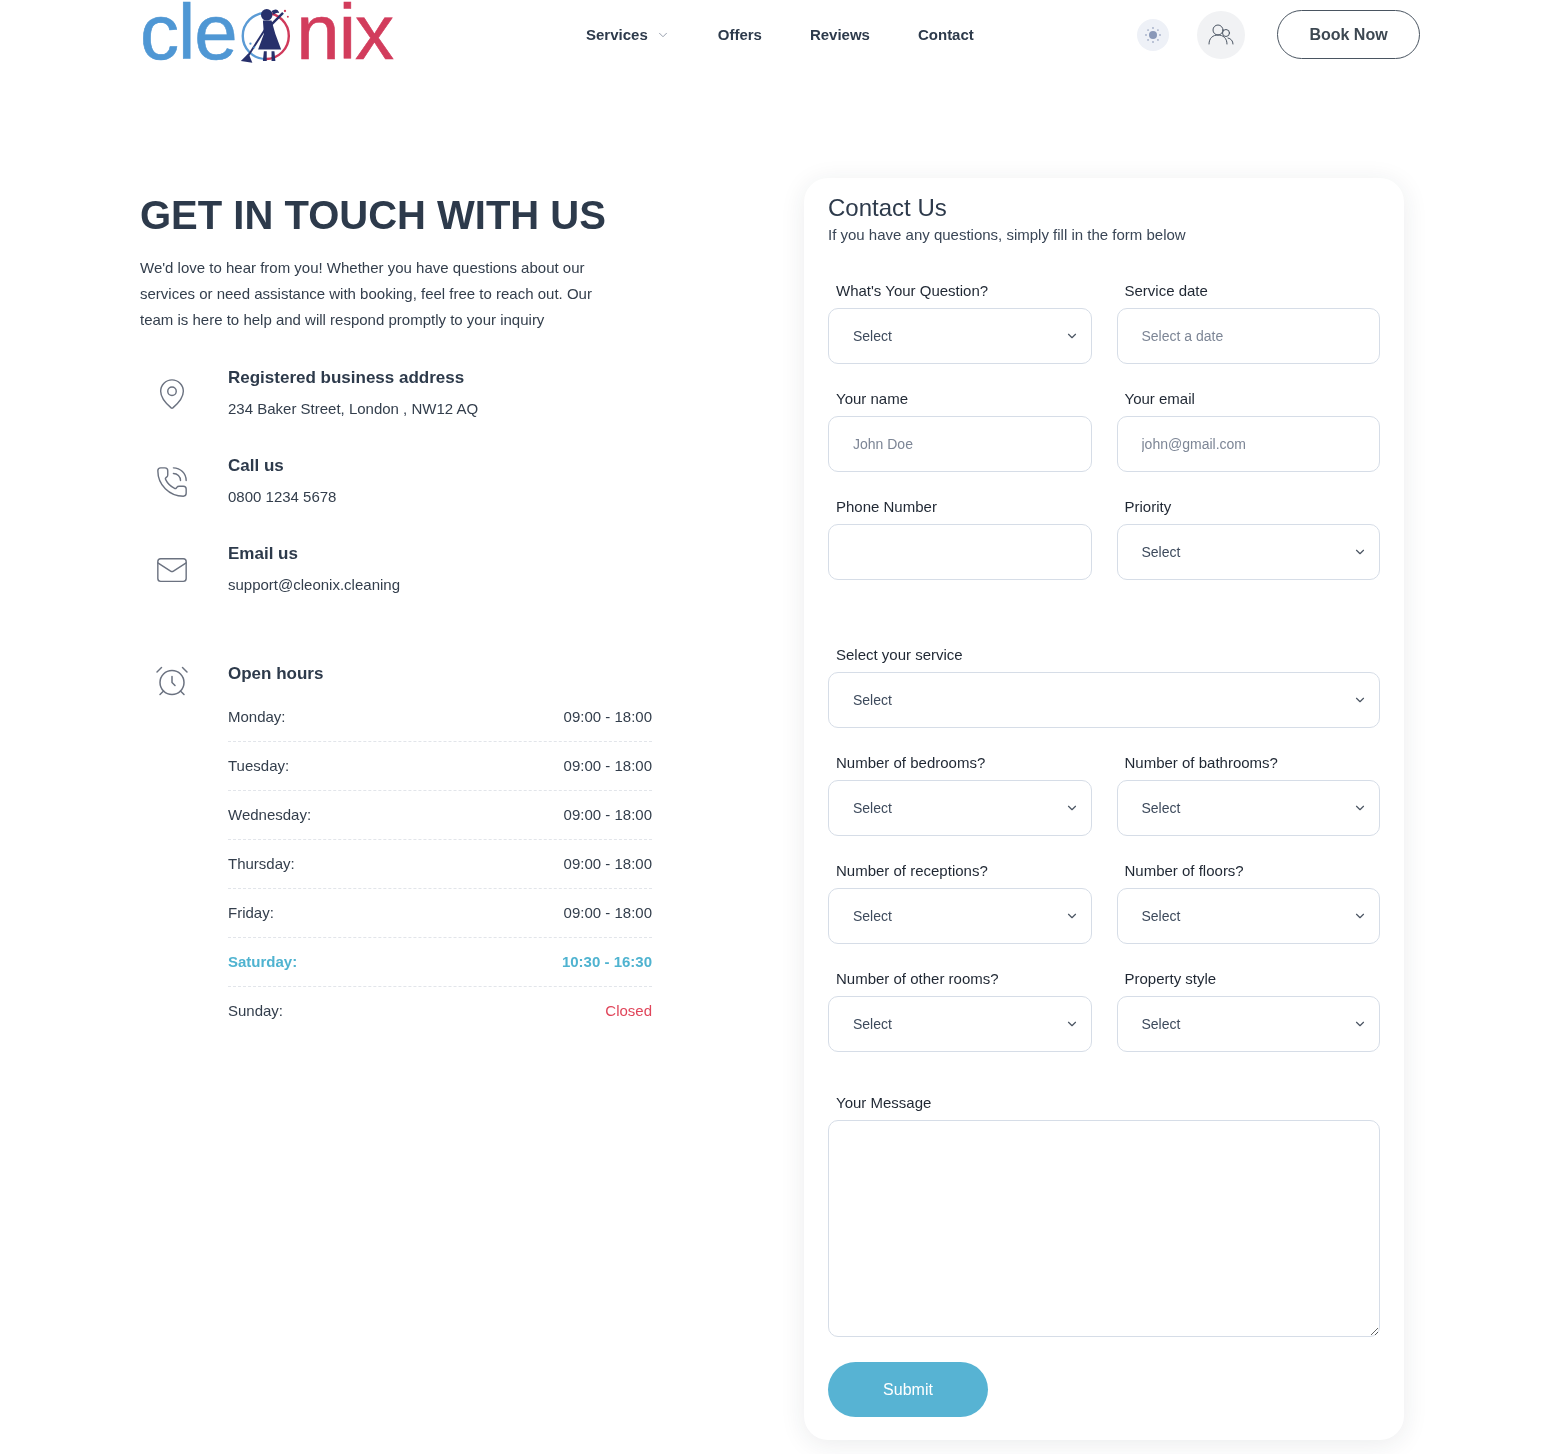 The image size is (1560, 1454). What do you see at coordinates (1159, 399) in the screenshot?
I see `field-label: Your email` at bounding box center [1159, 399].